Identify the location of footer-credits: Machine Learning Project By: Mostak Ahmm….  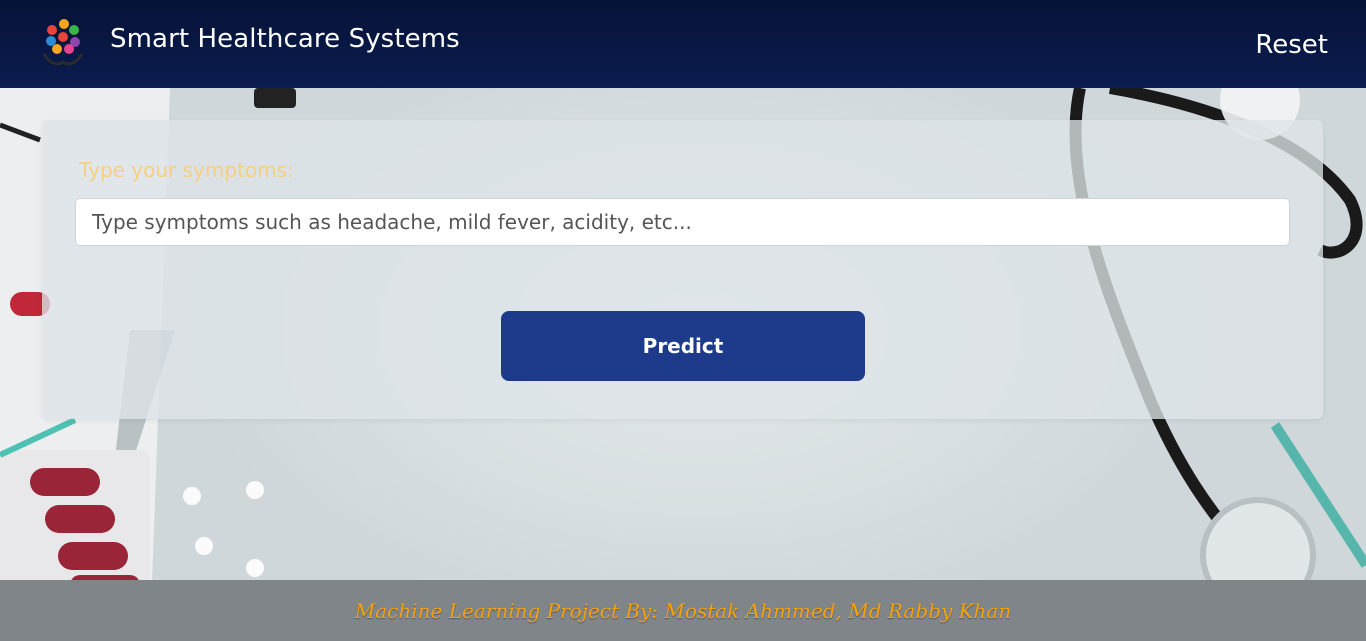
(683, 610).